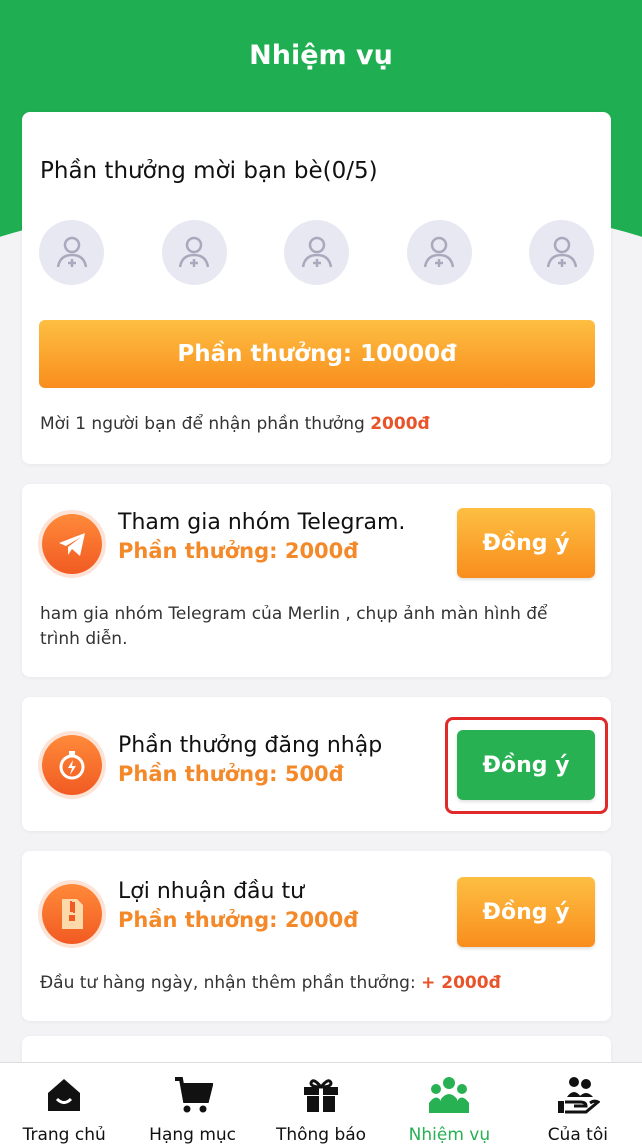  What do you see at coordinates (577, 1135) in the screenshot?
I see `tab-label: Của tôi` at bounding box center [577, 1135].